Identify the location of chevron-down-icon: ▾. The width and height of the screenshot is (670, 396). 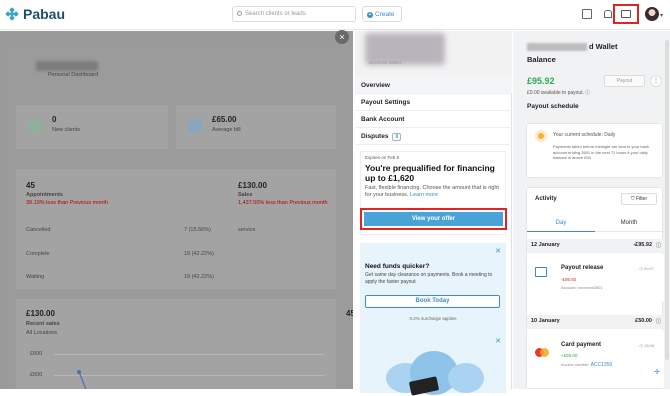
(661, 15).